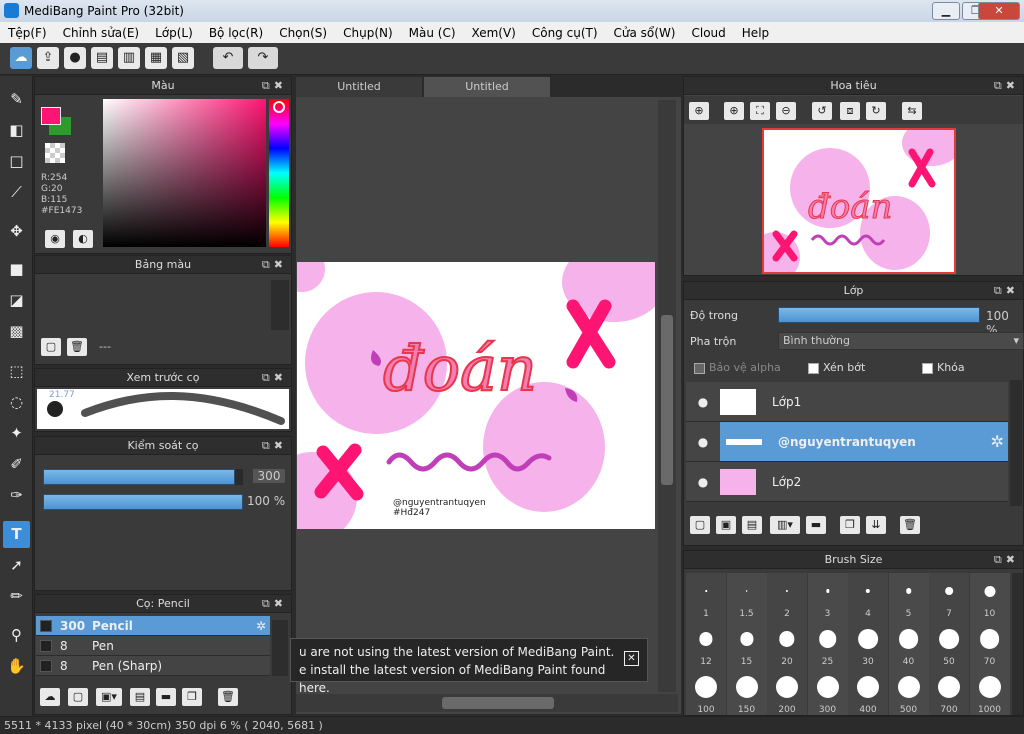  Describe the element at coordinates (706, 645) in the screenshot. I see `brush-size-cell: 12` at that location.